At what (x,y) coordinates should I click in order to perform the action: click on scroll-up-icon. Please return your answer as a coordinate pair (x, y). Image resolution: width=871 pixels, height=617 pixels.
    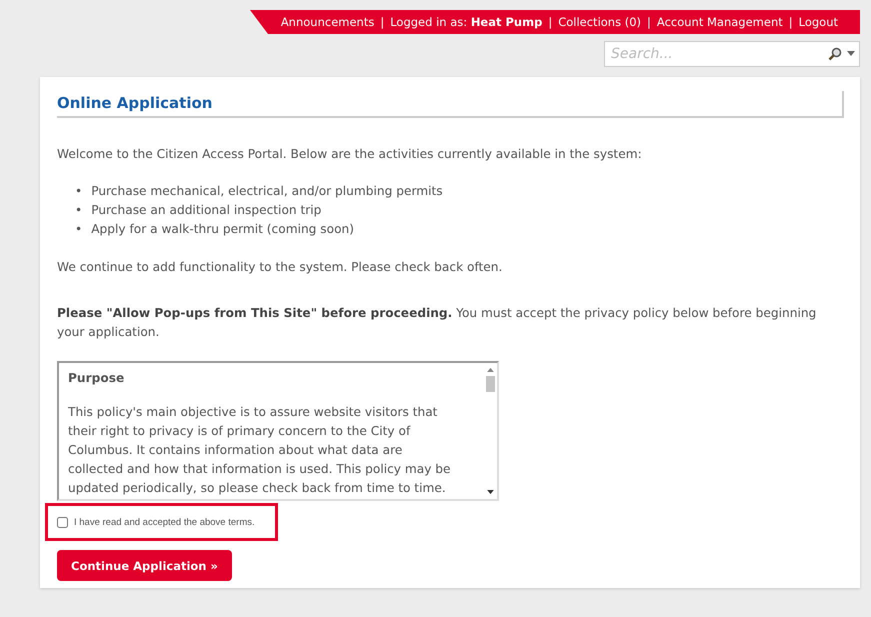
    Looking at the image, I should click on (490, 369).